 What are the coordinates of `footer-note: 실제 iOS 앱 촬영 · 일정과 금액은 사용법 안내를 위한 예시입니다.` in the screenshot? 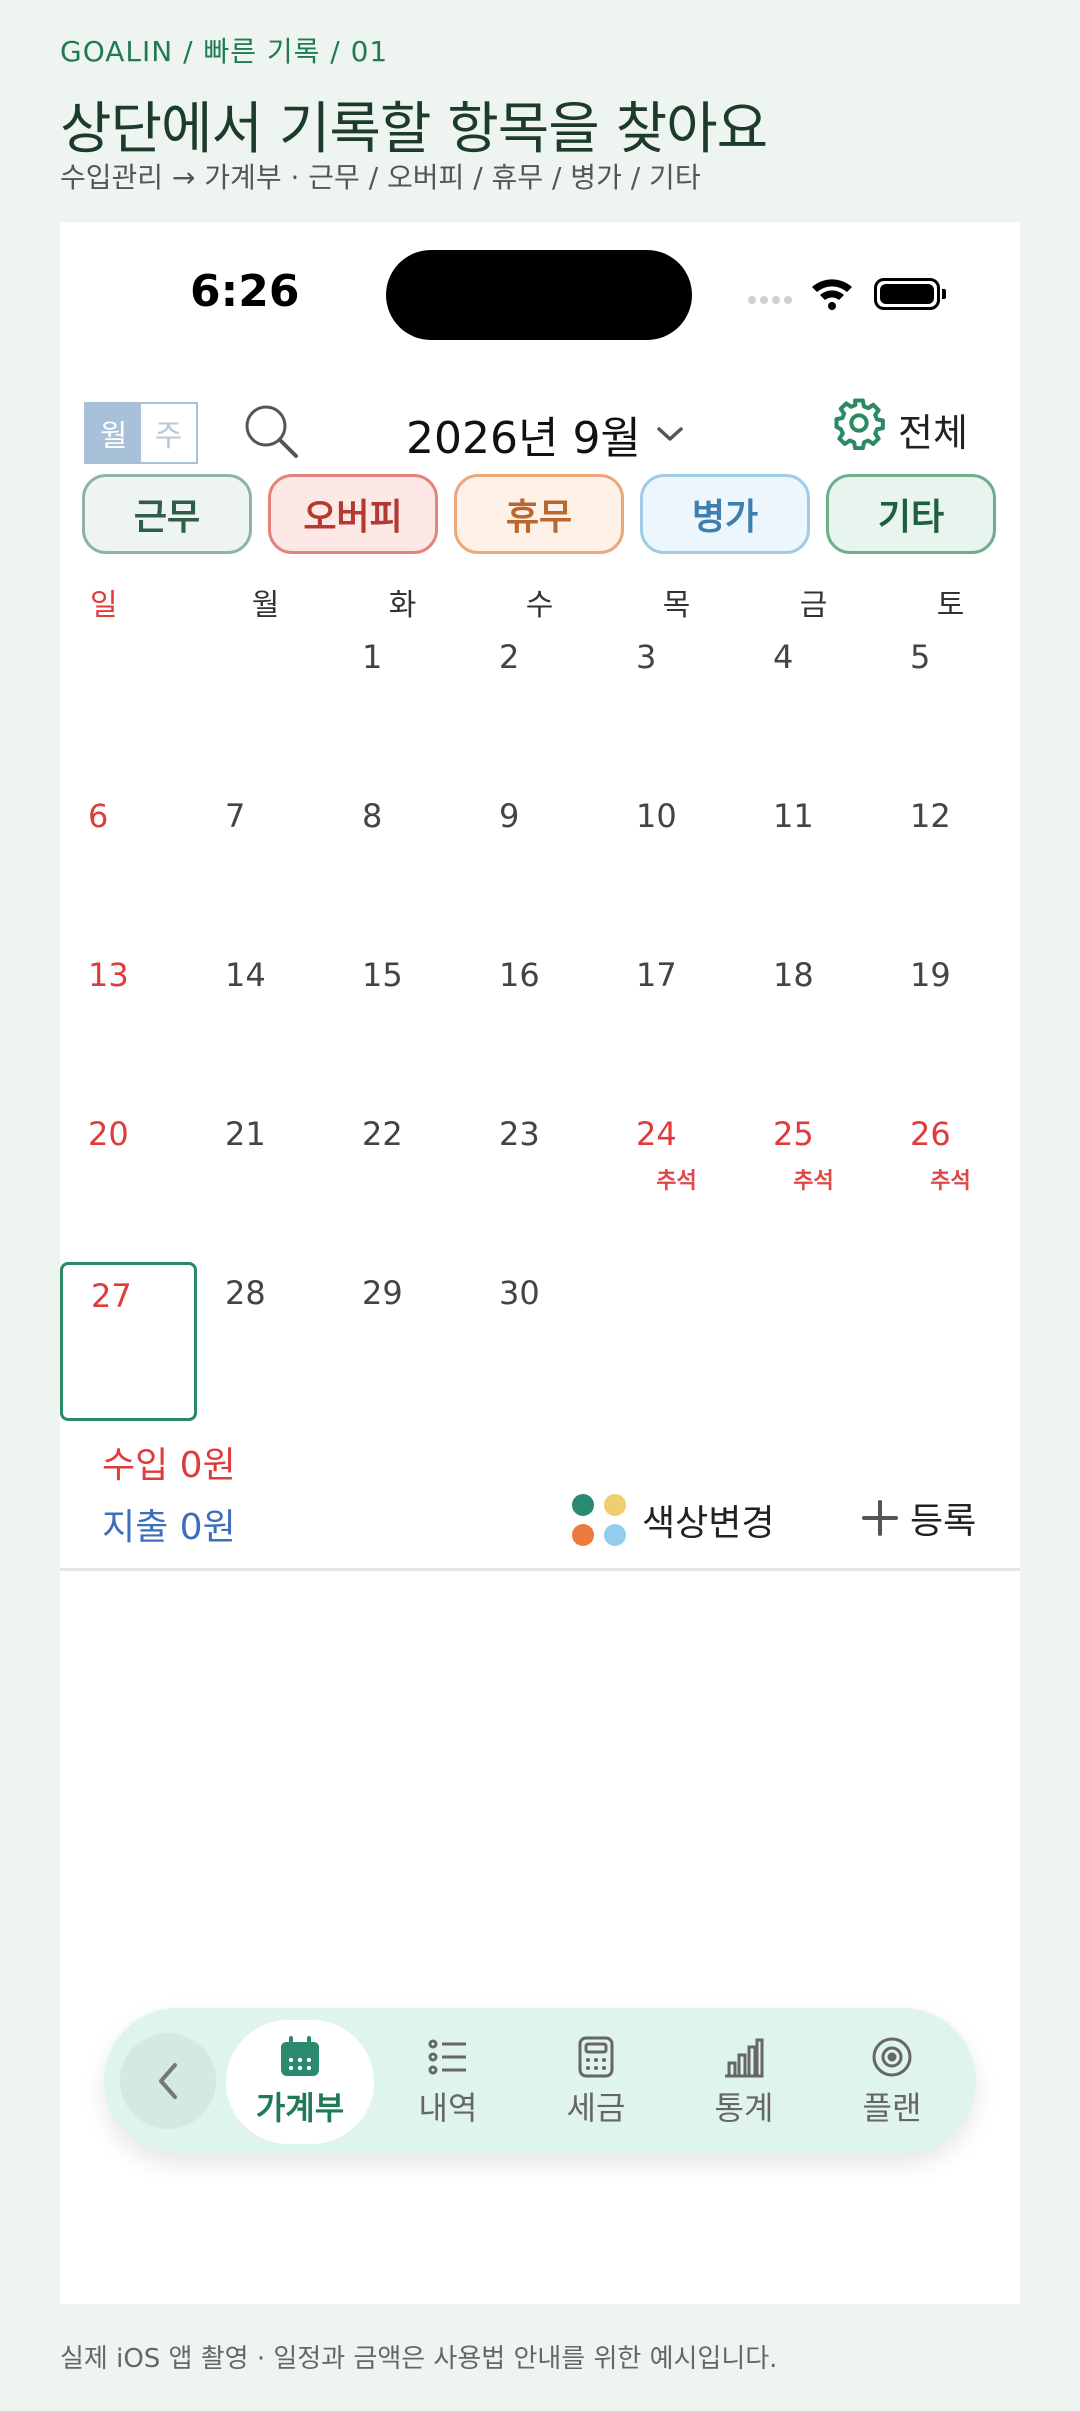 It's located at (419, 2359).